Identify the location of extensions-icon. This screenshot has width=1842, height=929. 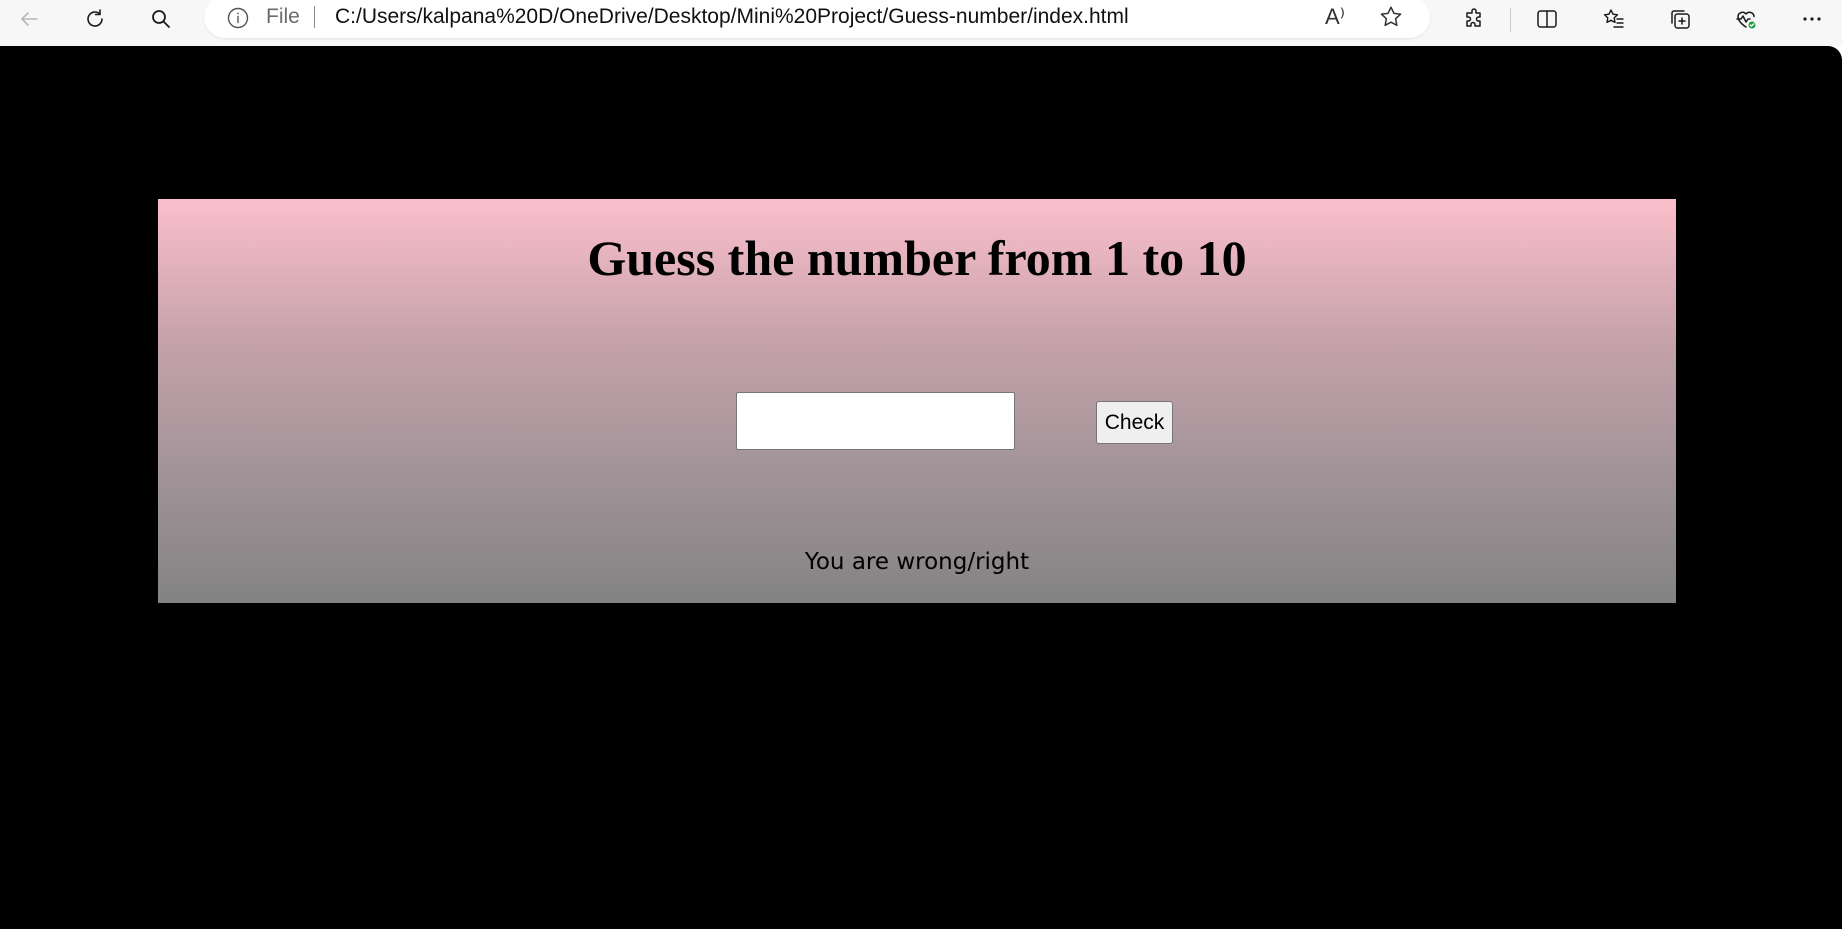
(1473, 17).